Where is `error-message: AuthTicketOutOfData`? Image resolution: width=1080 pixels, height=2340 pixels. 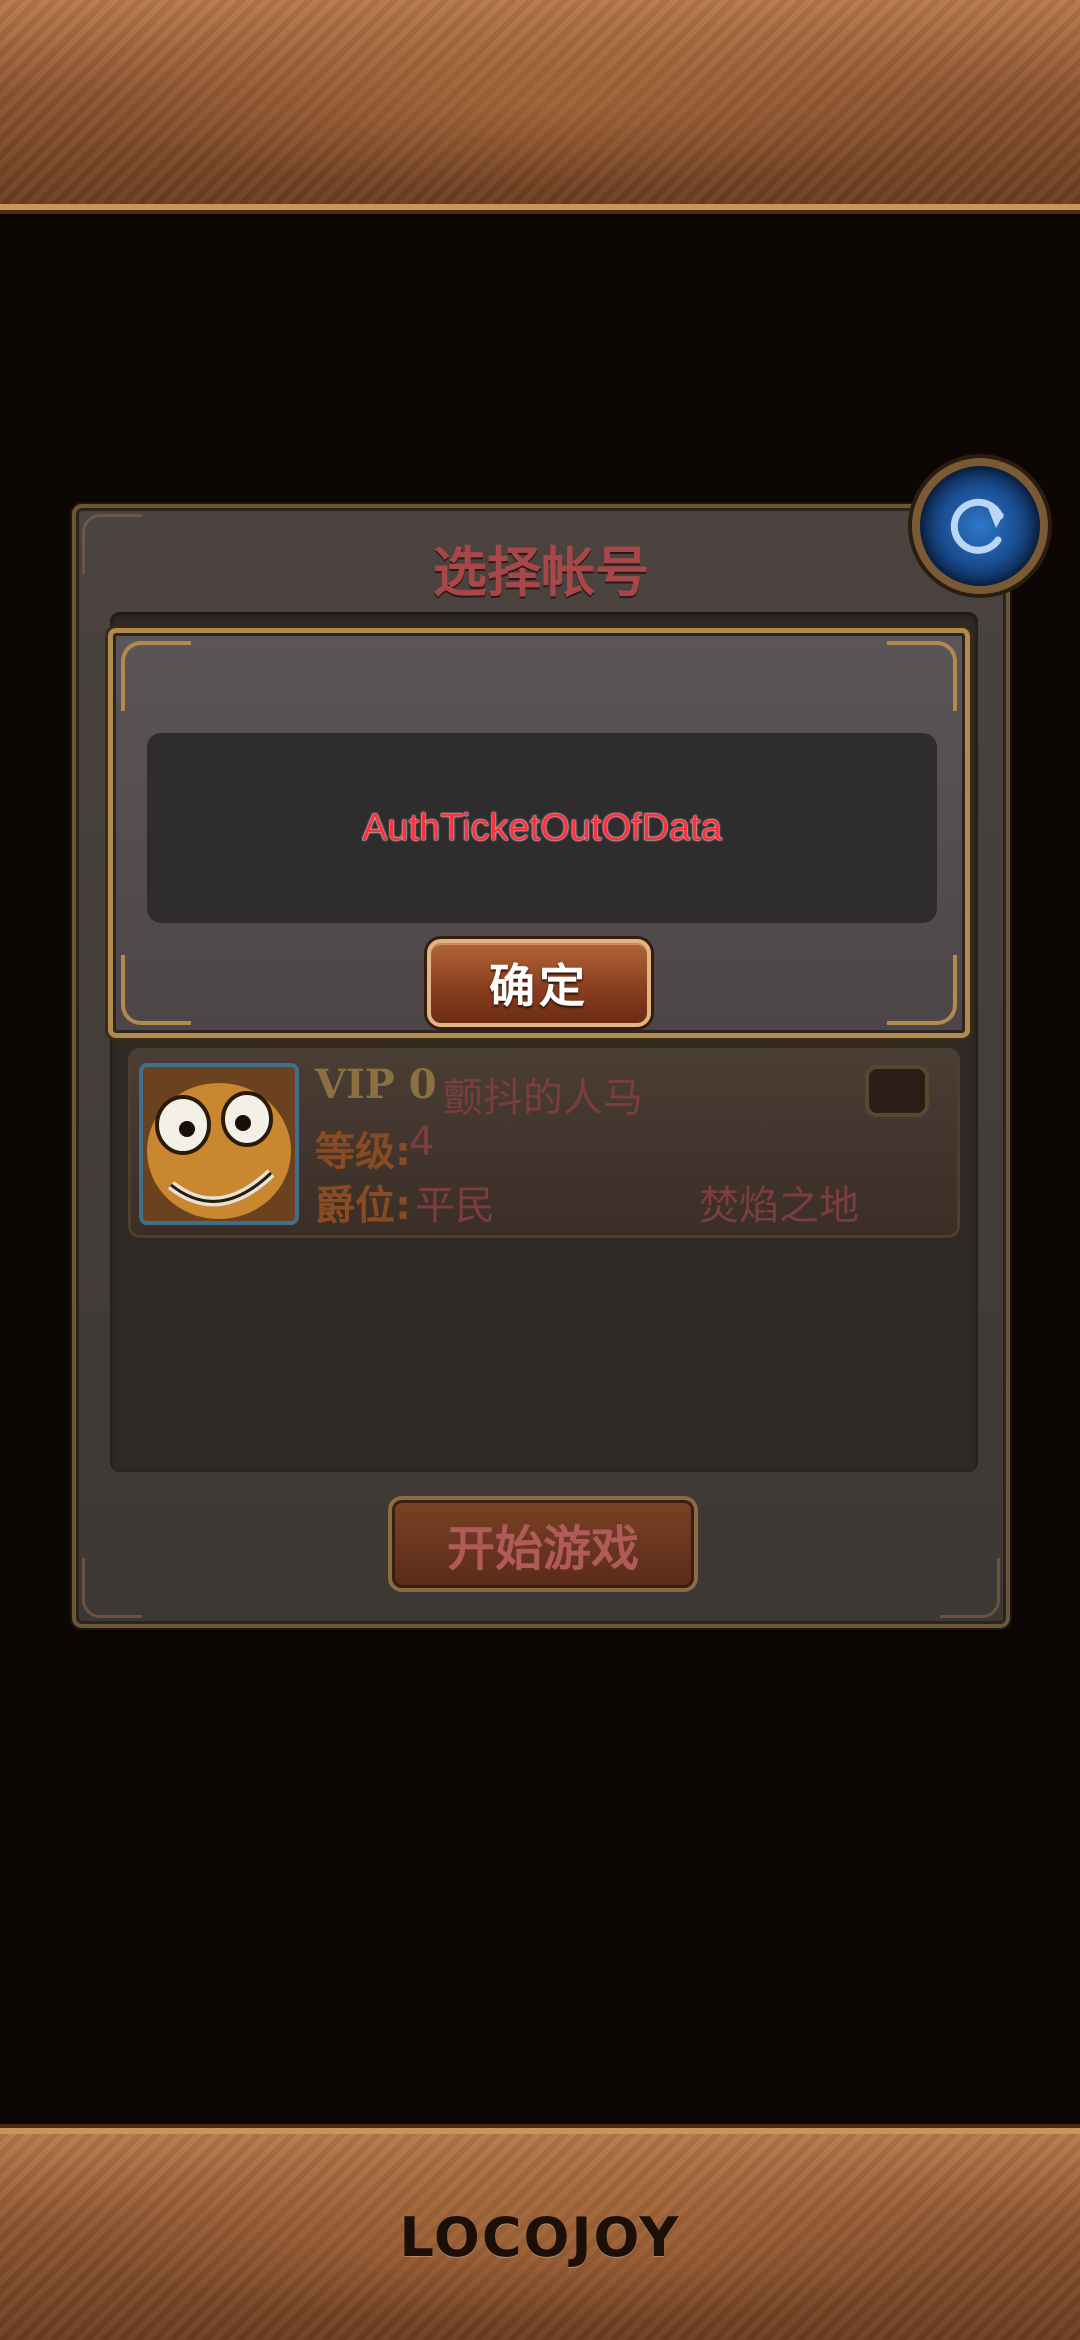 error-message: AuthTicketOutOfData is located at coordinates (542, 827).